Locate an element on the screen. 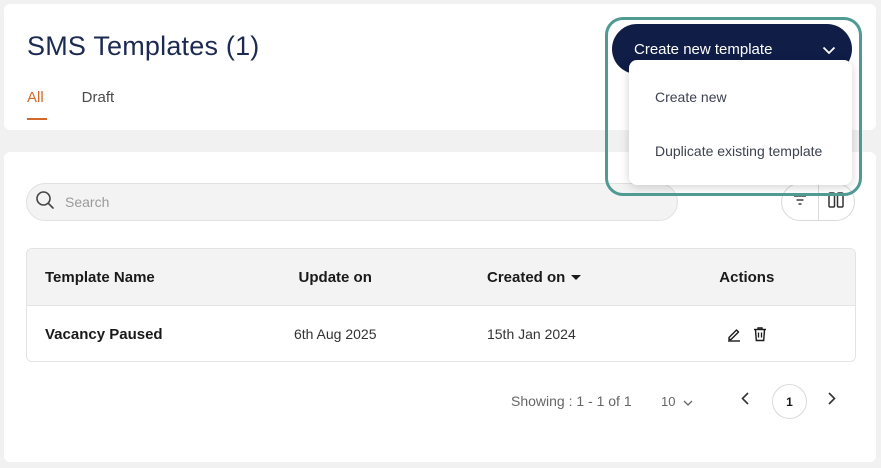 This screenshot has width=881, height=468. updated-cell: 6th Aug 2025 is located at coordinates (335, 334).